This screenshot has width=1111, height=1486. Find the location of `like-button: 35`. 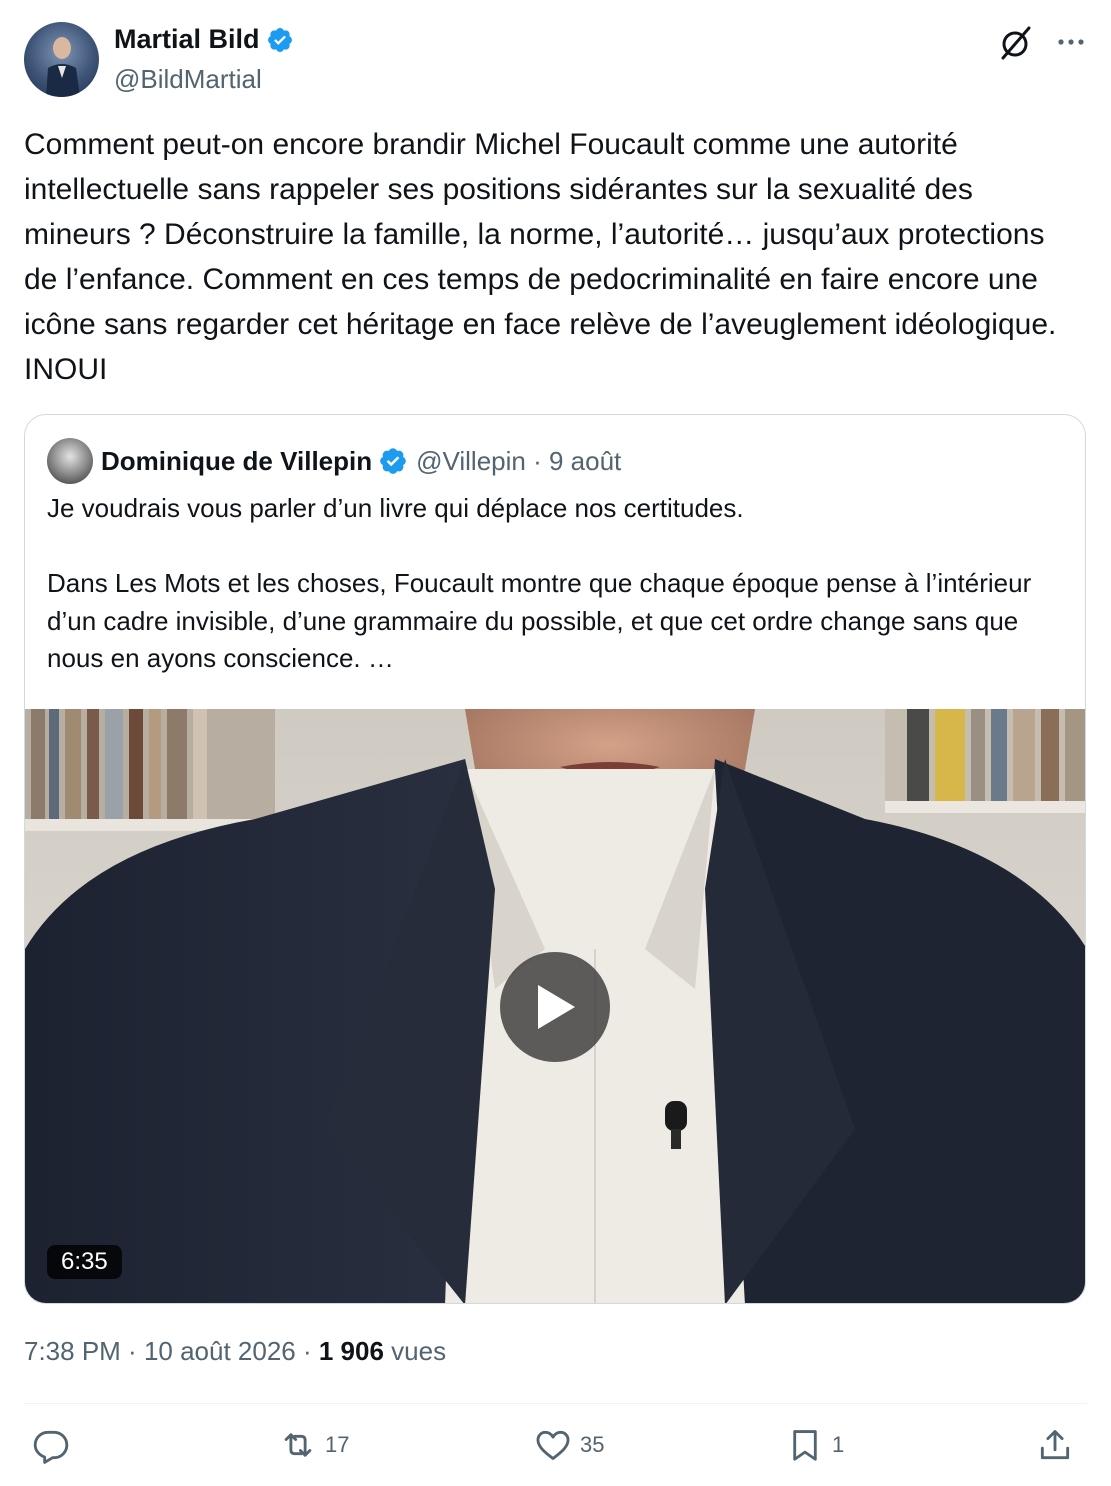

like-button: 35 is located at coordinates (569, 1445).